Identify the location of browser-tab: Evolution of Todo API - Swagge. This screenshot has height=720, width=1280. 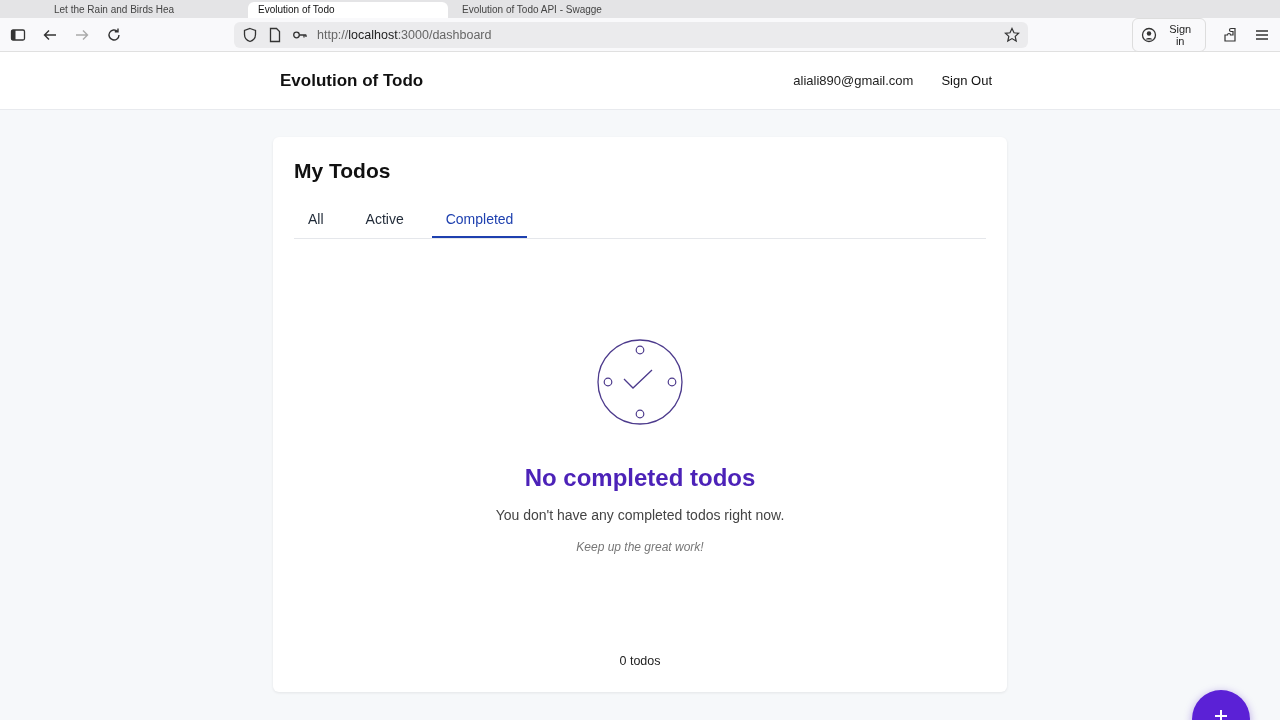
(552, 10).